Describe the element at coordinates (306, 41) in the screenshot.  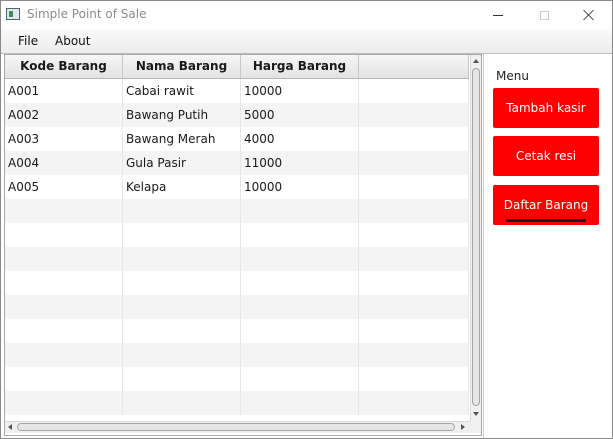
I see `menu-bar: File About` at that location.